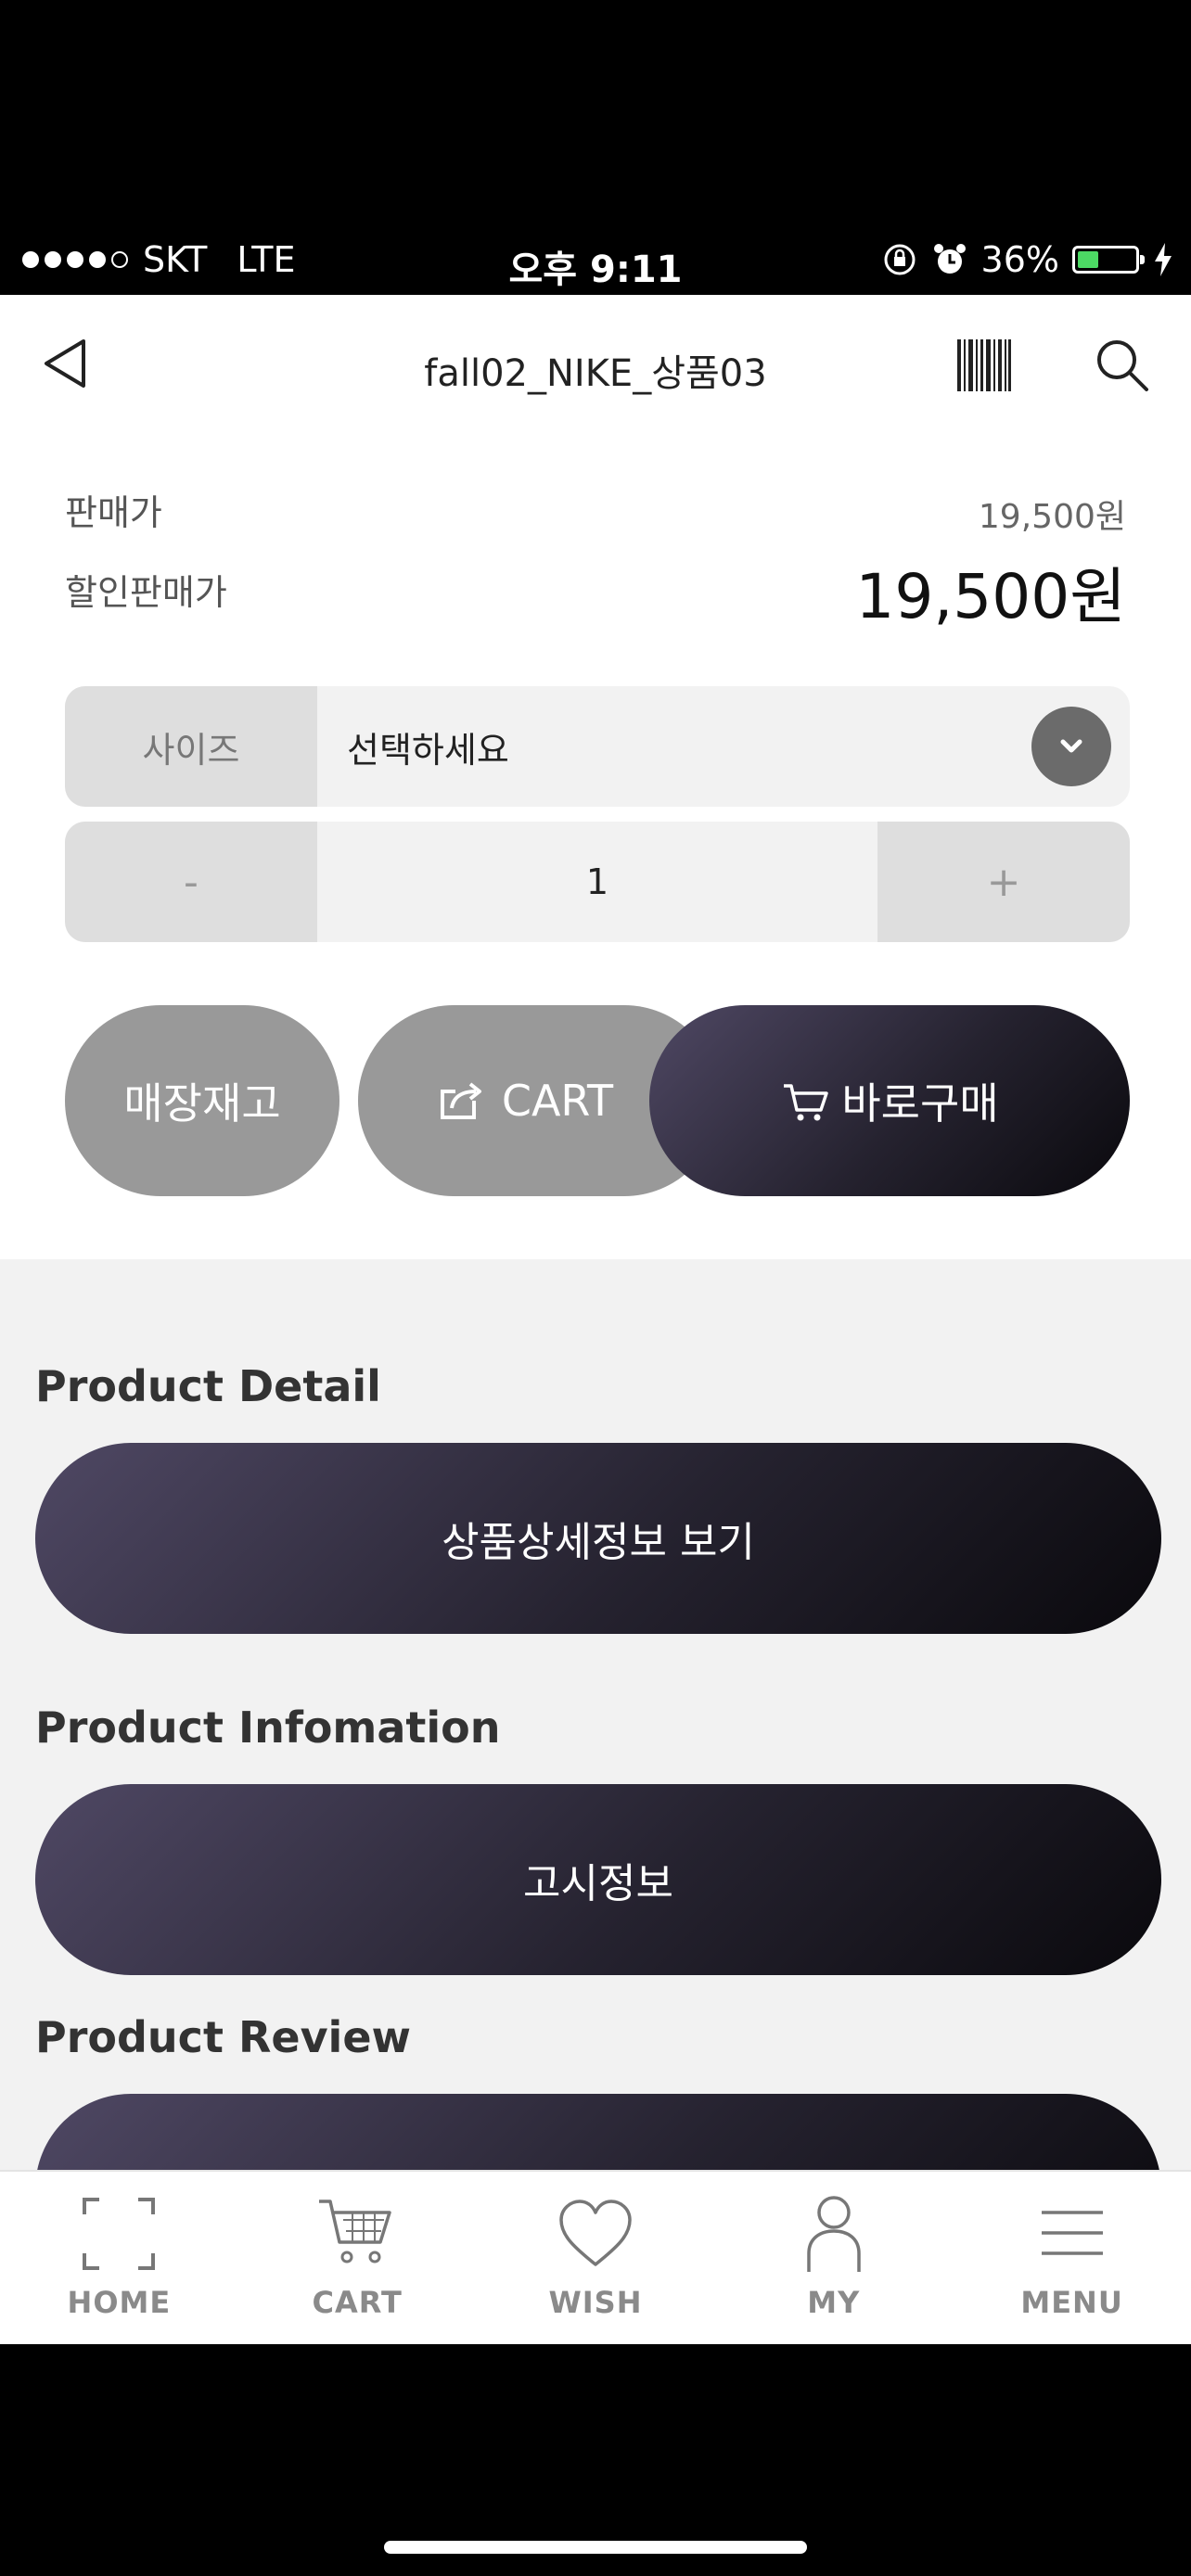 Image resolution: width=1191 pixels, height=2576 pixels. I want to click on bottom-tab-bar: HOME CART WISH MY MENU, so click(595, 2257).